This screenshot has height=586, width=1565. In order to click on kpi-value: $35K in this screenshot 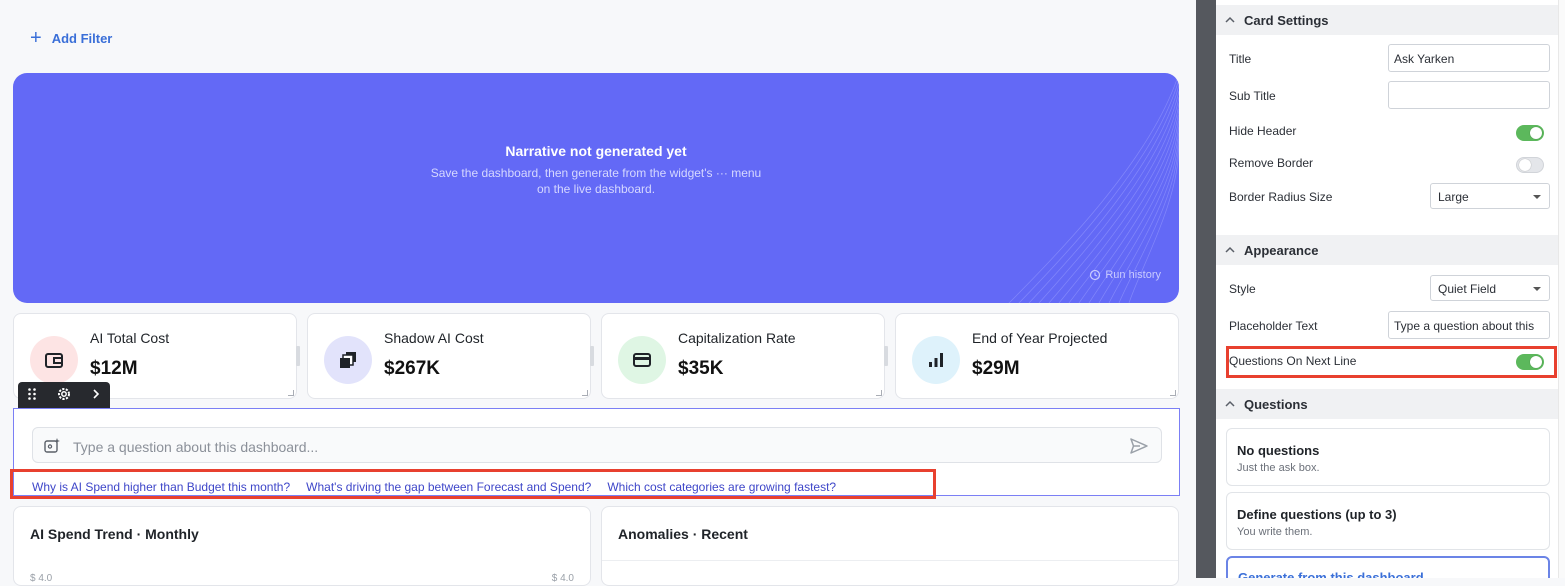, I will do `click(701, 368)`.